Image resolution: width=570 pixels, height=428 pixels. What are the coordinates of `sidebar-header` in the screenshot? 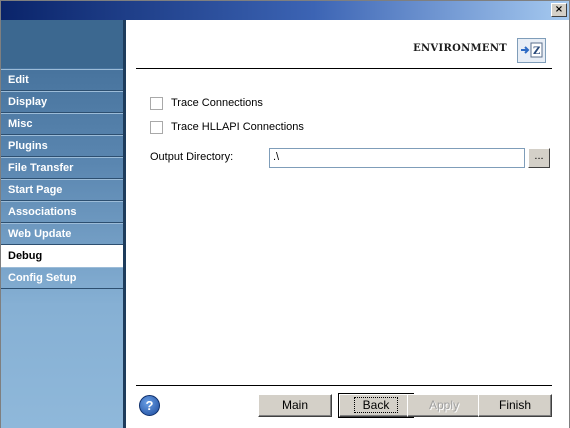 It's located at (62, 44).